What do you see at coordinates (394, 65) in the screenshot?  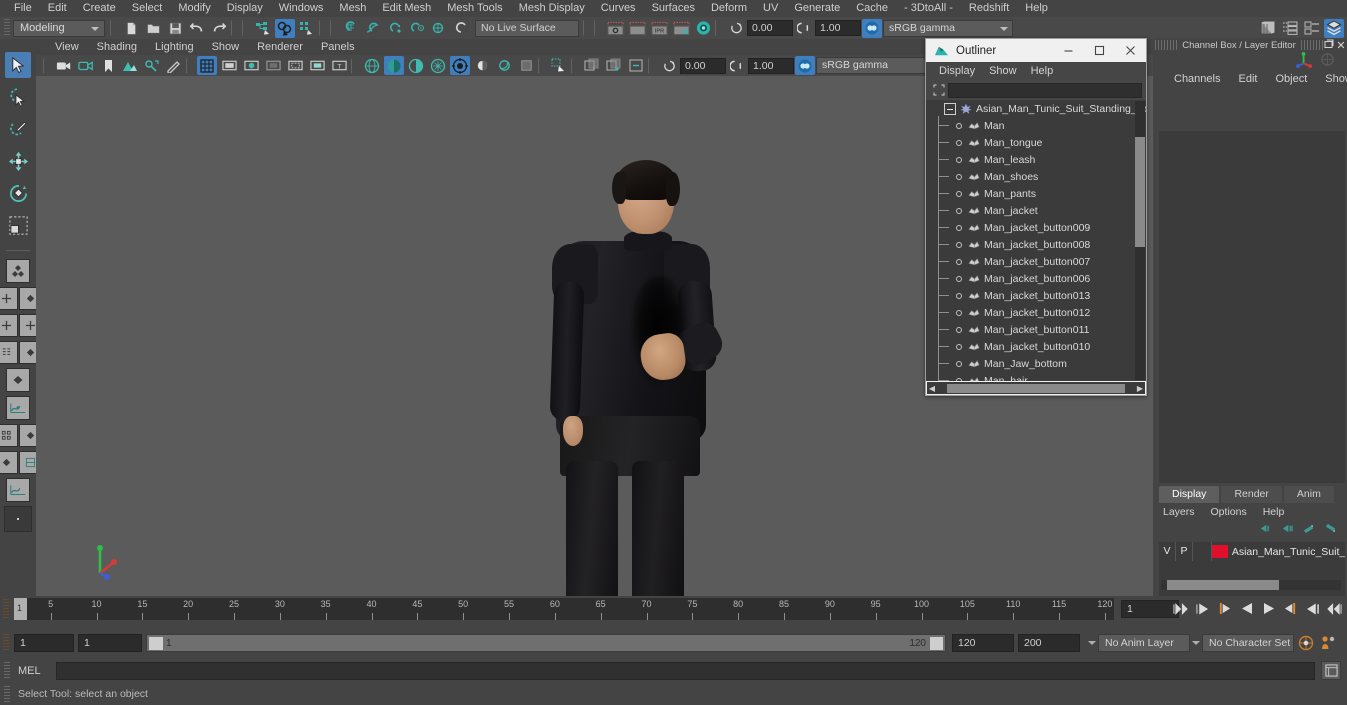 I see `smooth-shade-all-icon` at bounding box center [394, 65].